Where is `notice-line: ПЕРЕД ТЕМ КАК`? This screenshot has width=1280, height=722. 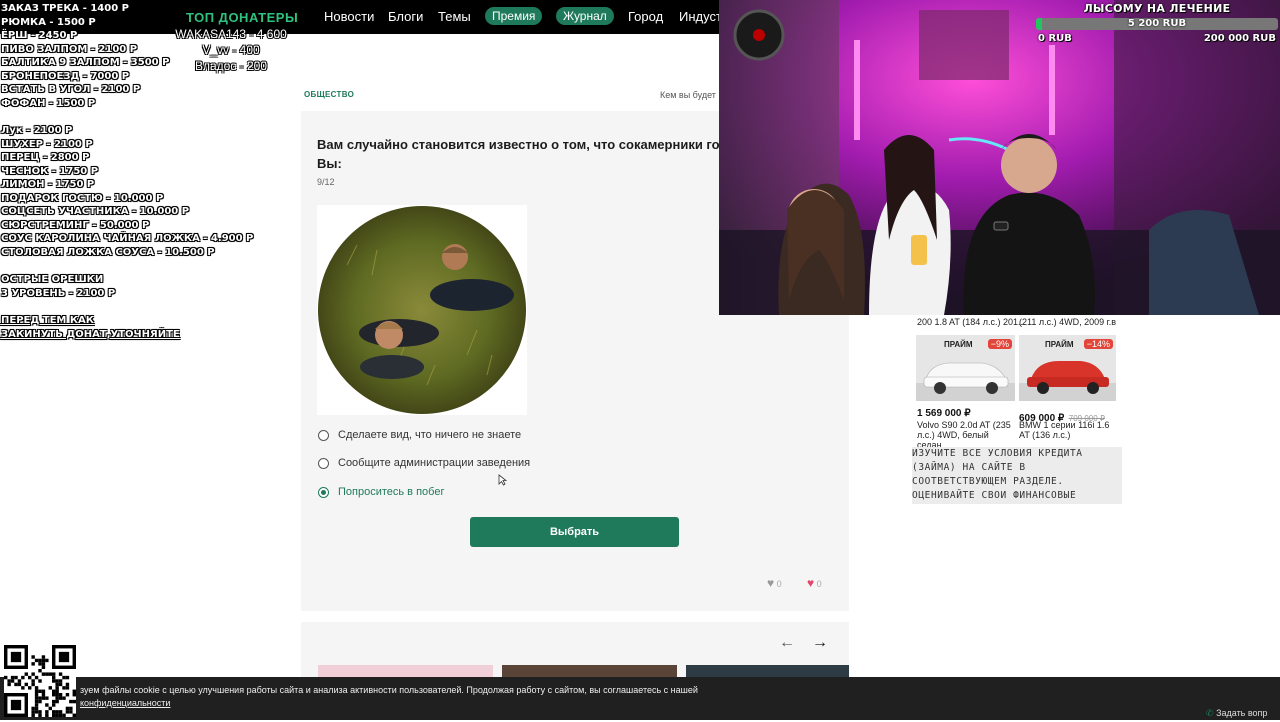 notice-line: ПЕРЕД ТЕМ КАК is located at coordinates (47, 320).